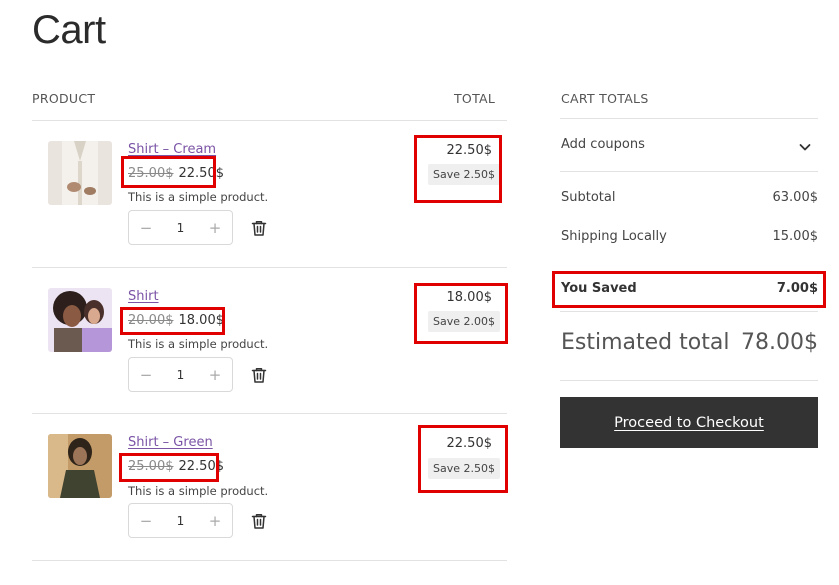 The image size is (839, 585). I want to click on product-name-link: Shirt, so click(143, 296).